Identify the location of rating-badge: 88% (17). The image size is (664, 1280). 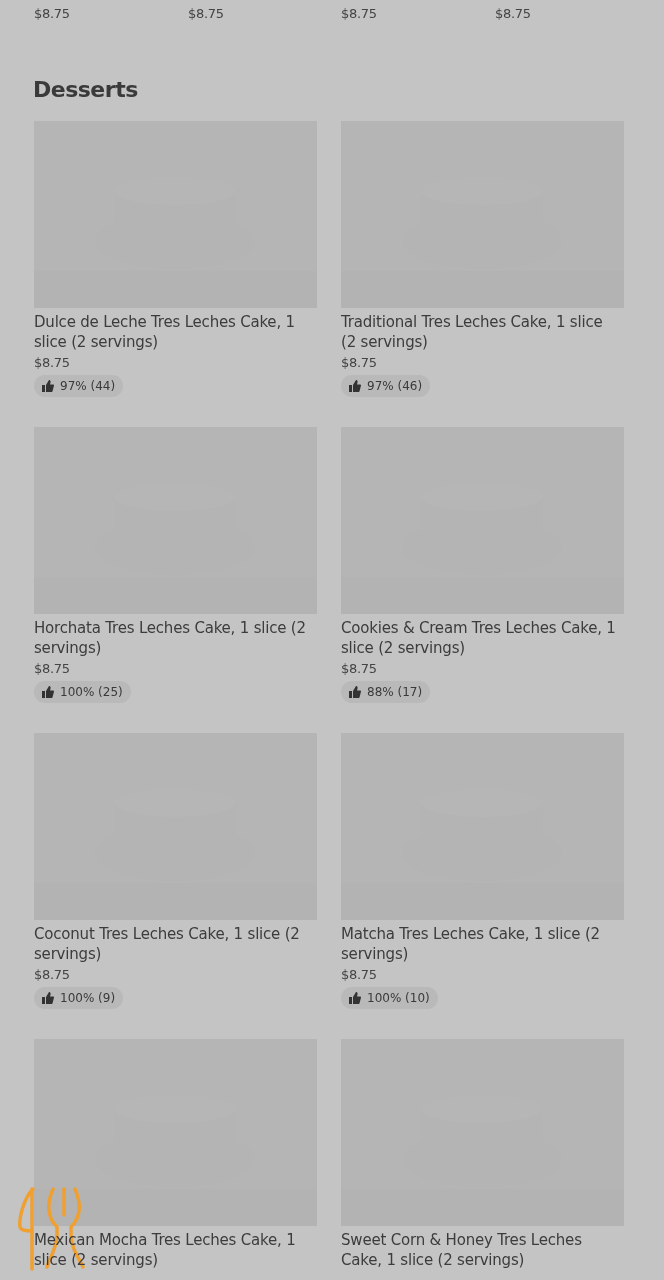
(386, 692).